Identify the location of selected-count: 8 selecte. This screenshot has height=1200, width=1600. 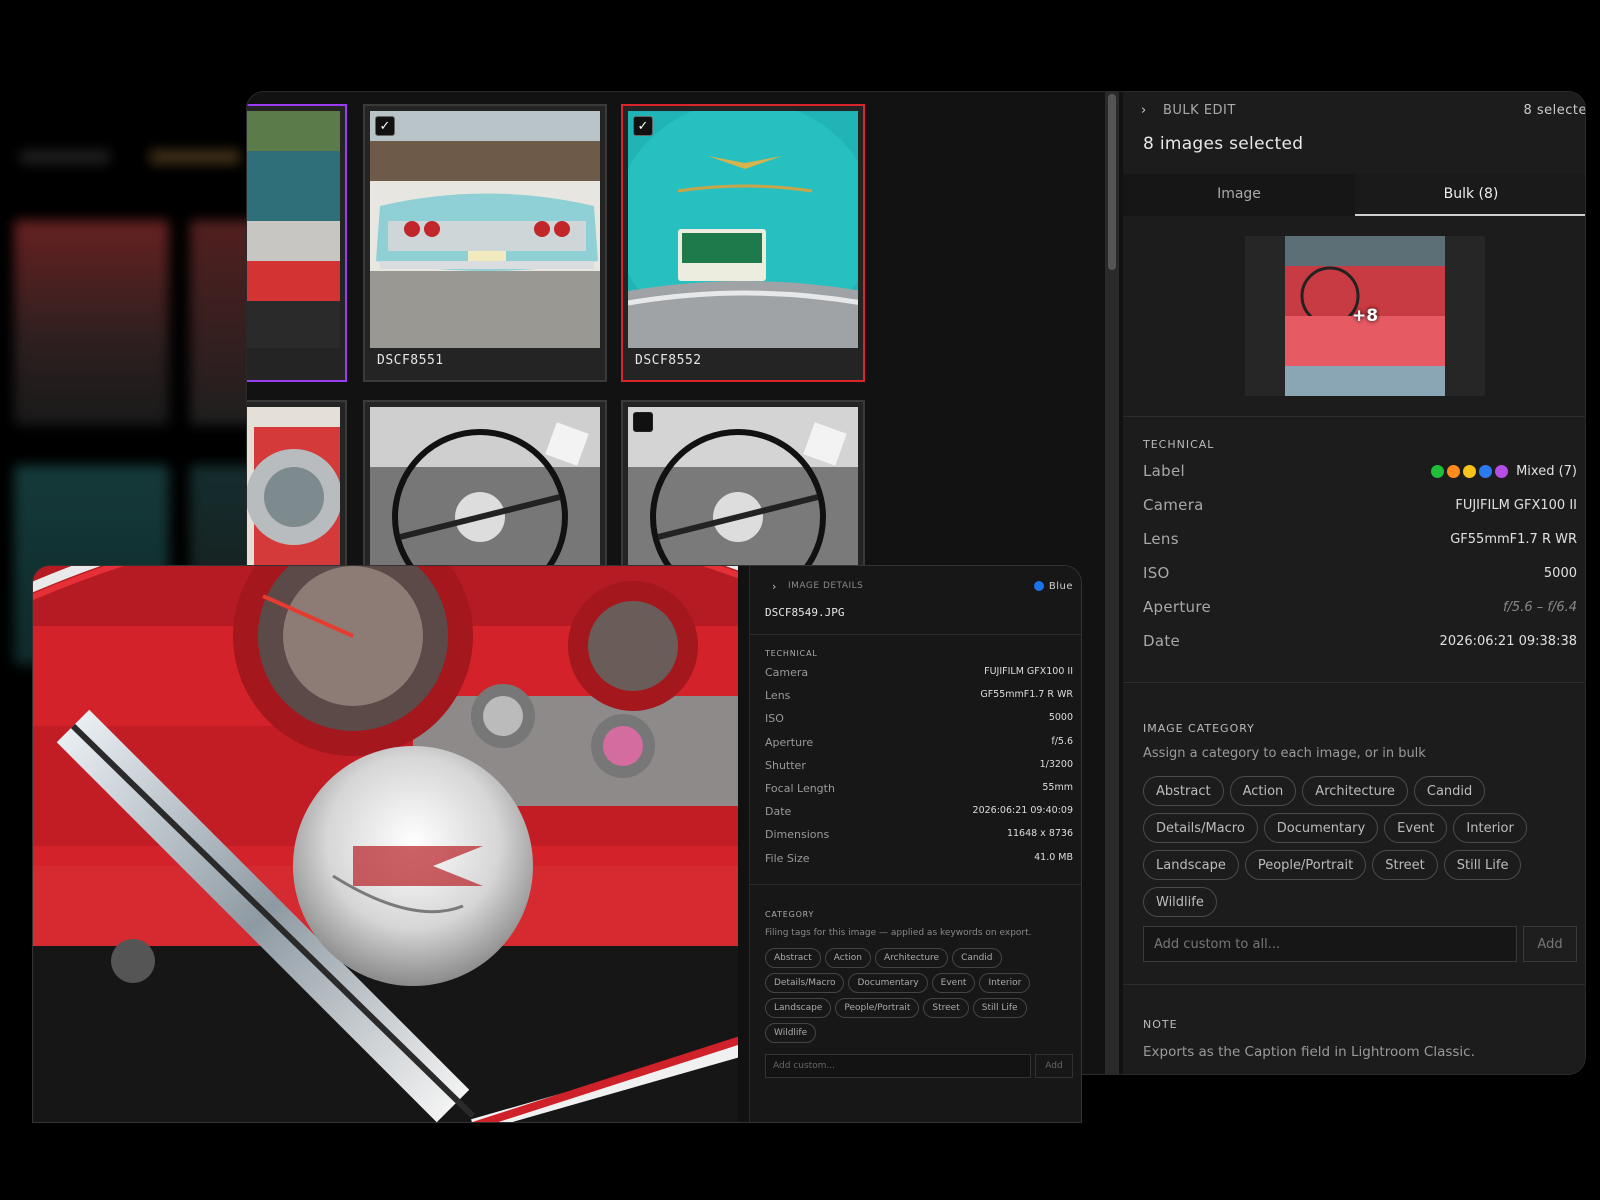
(1554, 110).